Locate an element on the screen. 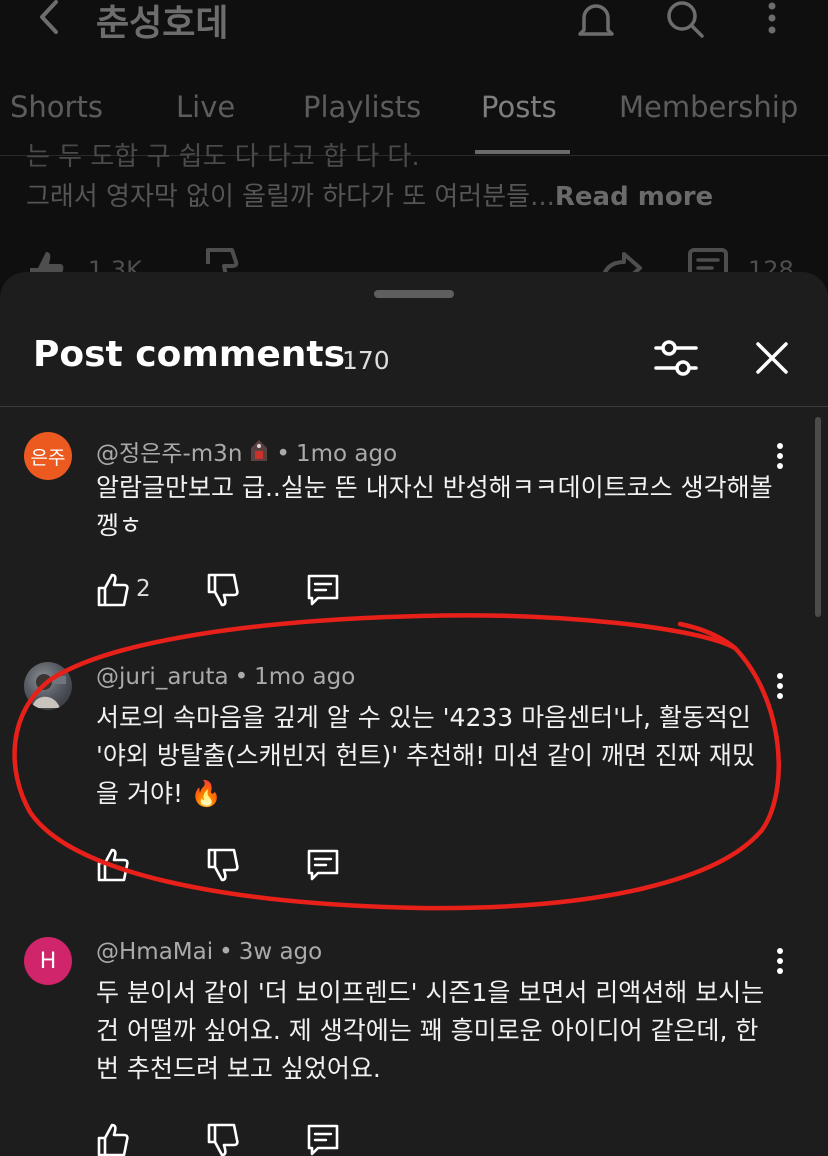 This screenshot has width=828, height=1156. sheet-drag-handle is located at coordinates (414, 294).